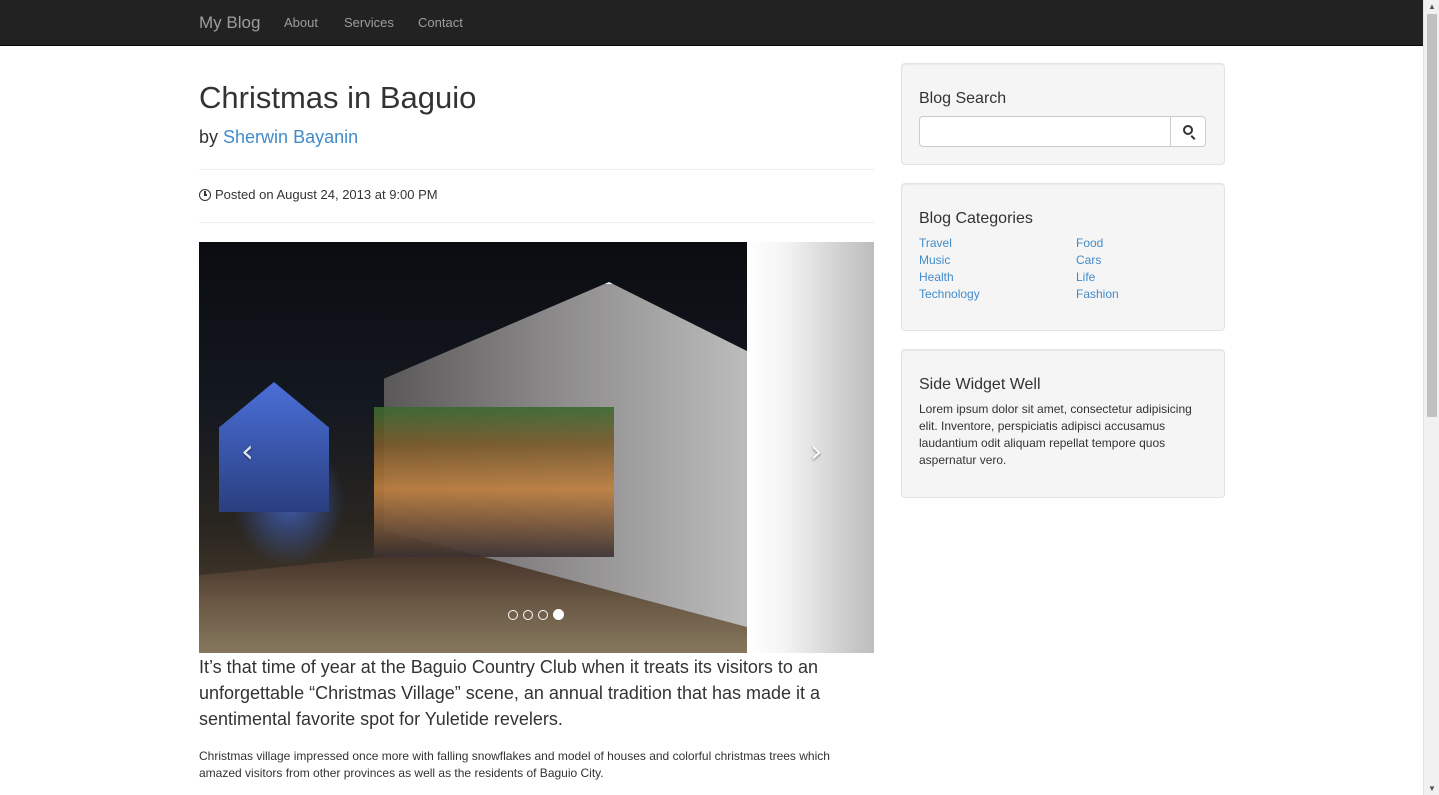  What do you see at coordinates (1432, 6) in the screenshot?
I see `scroll-up-arrow-icon: ▲` at bounding box center [1432, 6].